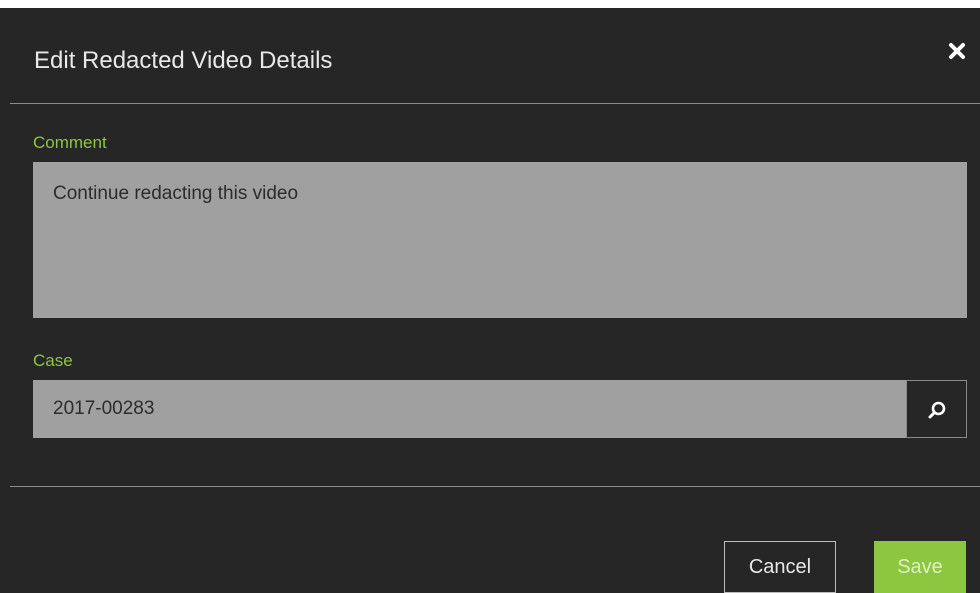  Describe the element at coordinates (780, 567) in the screenshot. I see `cancel-button: Cancel` at that location.